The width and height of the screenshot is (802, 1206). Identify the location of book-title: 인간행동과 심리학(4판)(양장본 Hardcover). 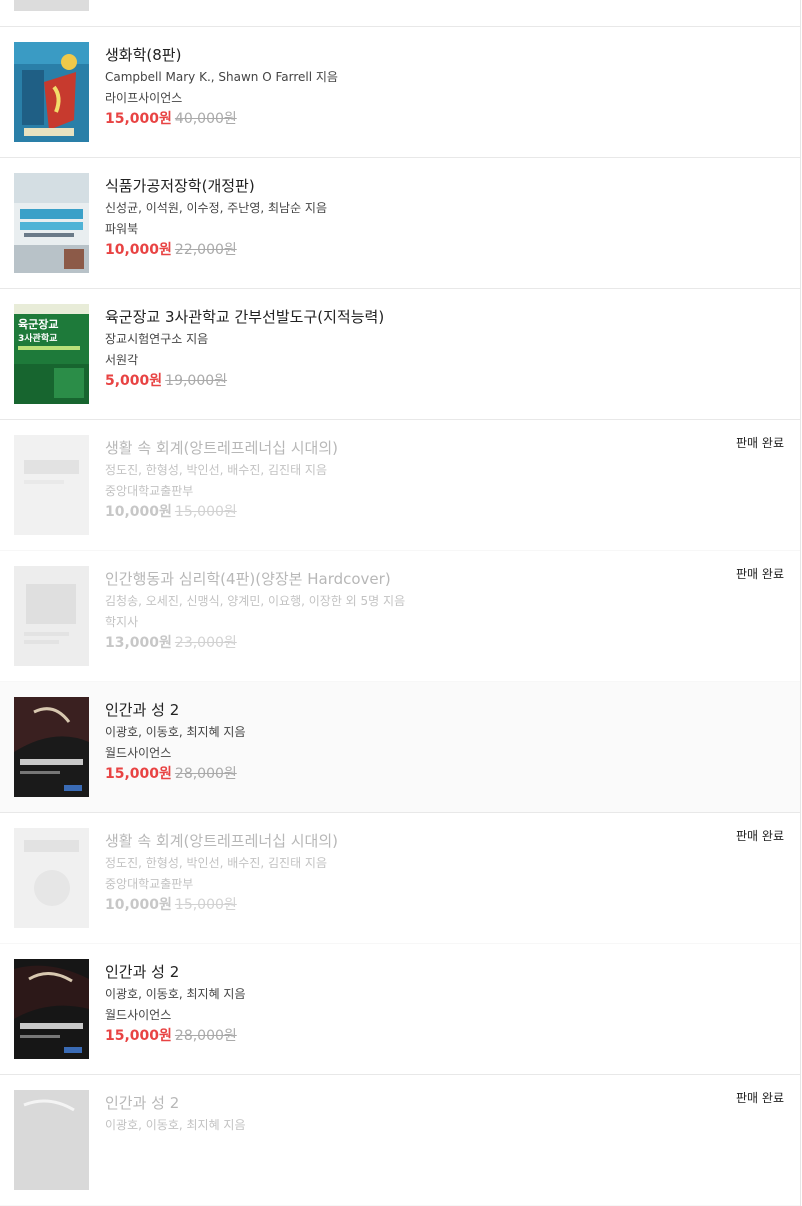
(248, 578).